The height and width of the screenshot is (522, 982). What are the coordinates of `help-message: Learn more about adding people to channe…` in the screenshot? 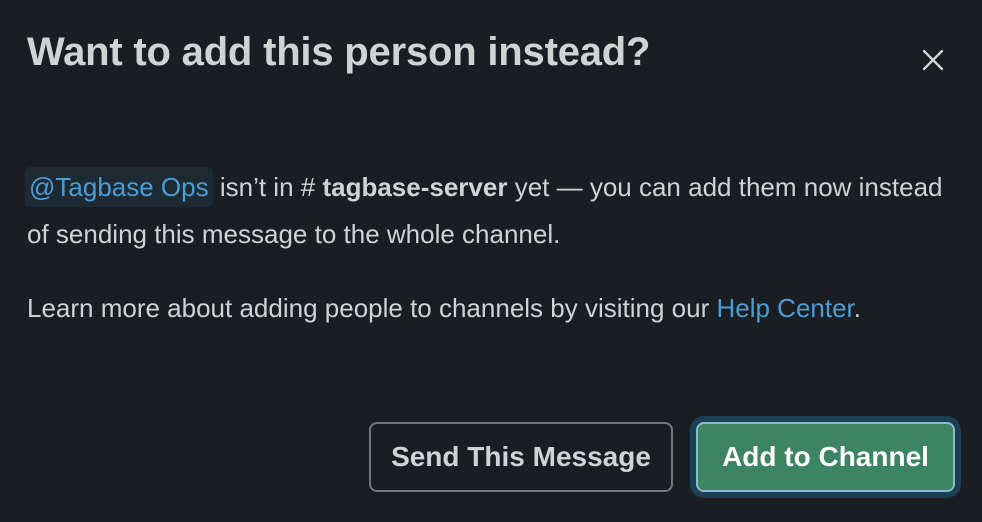 It's located at (492, 308).